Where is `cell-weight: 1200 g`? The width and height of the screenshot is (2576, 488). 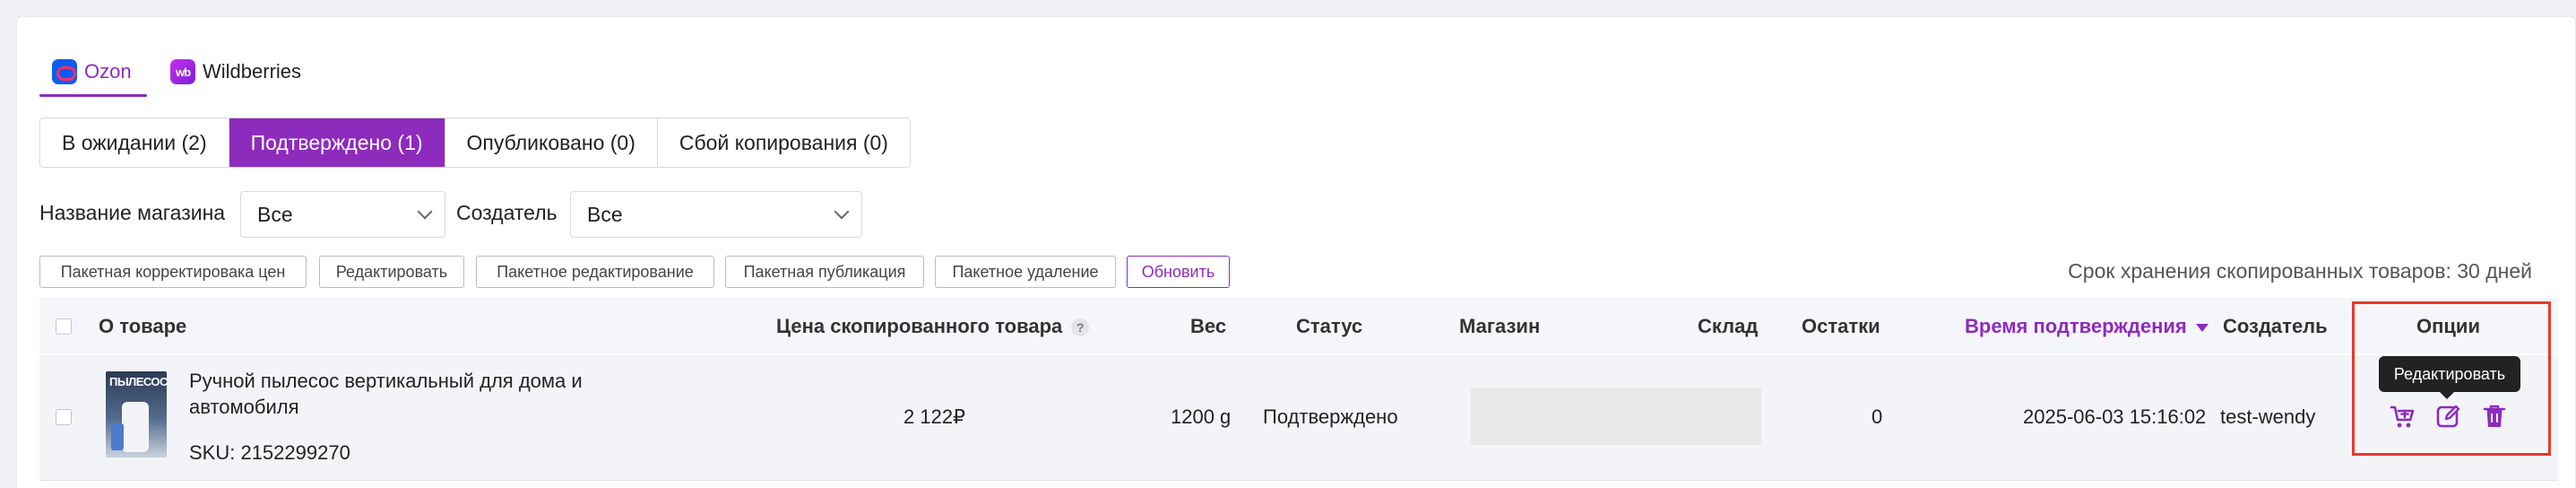 cell-weight: 1200 g is located at coordinates (1201, 416).